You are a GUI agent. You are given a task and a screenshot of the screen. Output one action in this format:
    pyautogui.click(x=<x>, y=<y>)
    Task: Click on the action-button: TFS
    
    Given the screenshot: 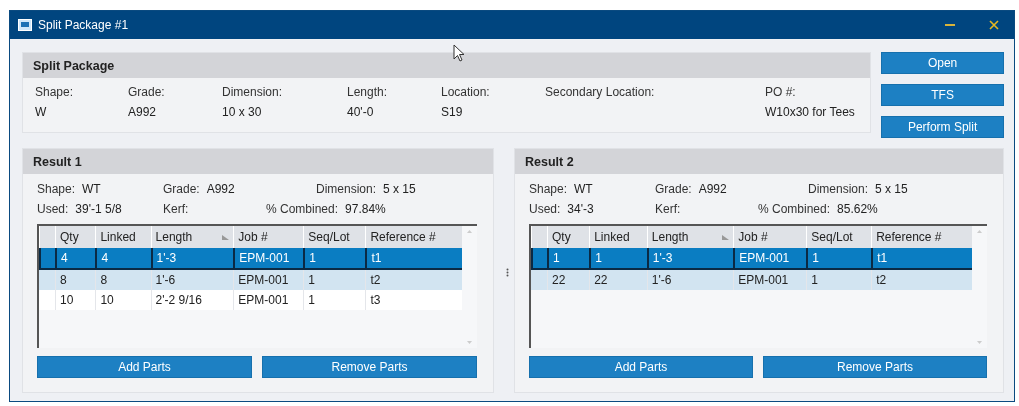 What is the action you would take?
    pyautogui.click(x=942, y=95)
    